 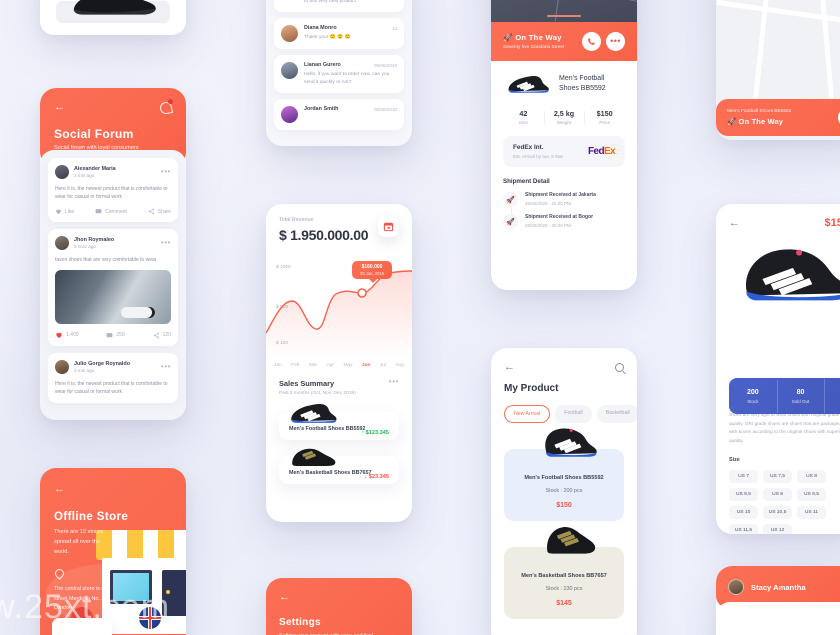 What do you see at coordinates (784, 396) in the screenshot?
I see `product-stat-bar: 200Stock 80Sold Out ★5.0Rating` at bounding box center [784, 396].